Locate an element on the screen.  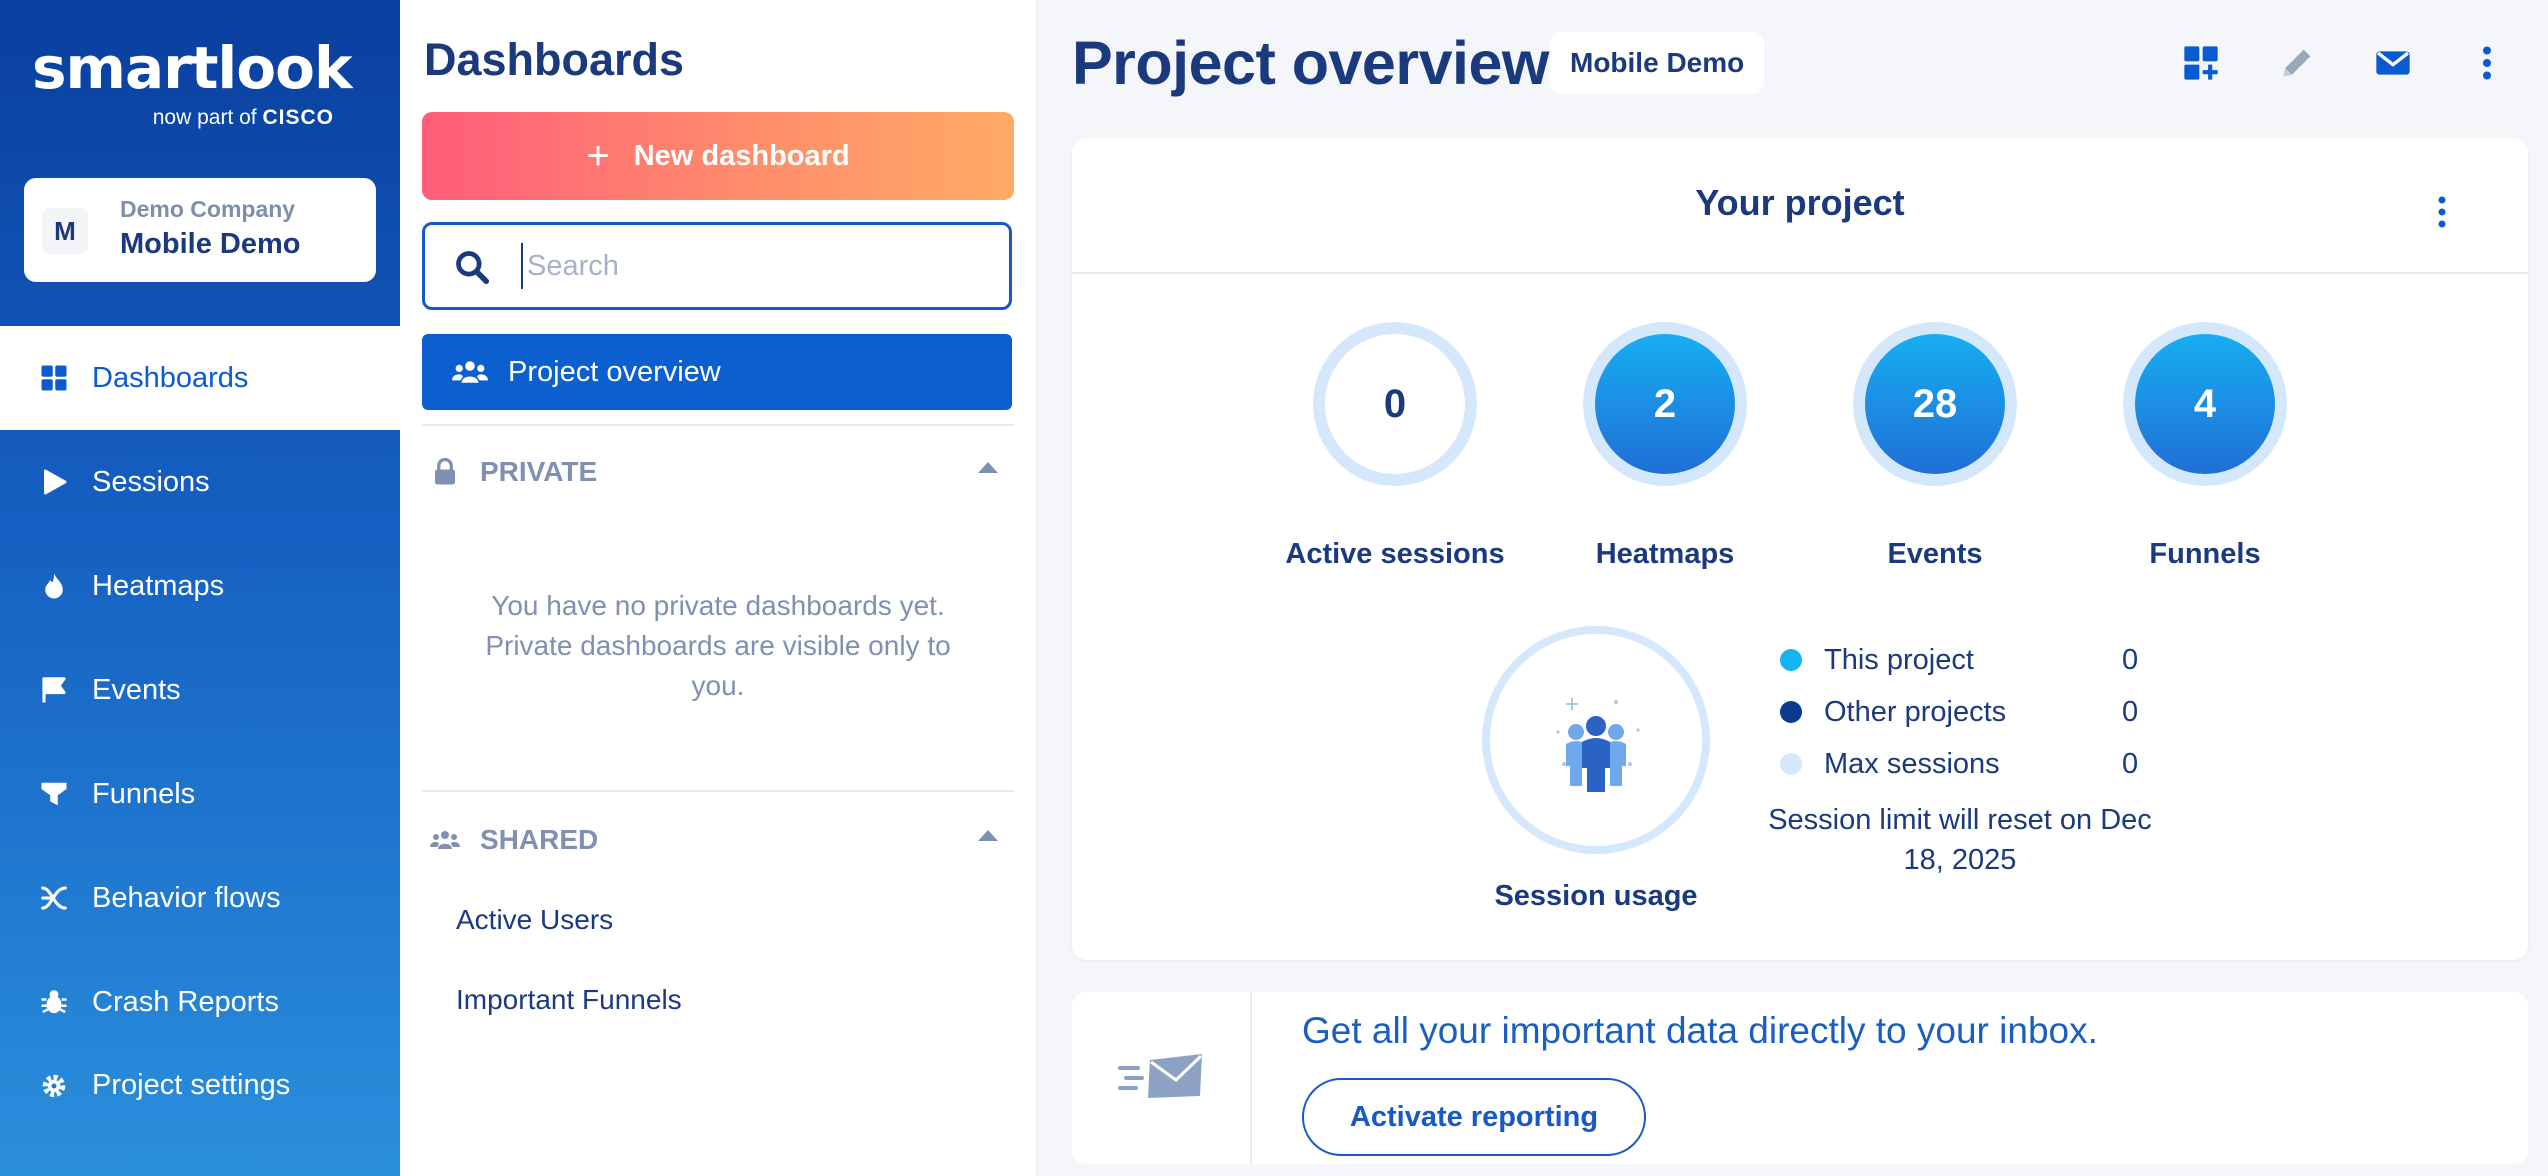
card-title: Your project is located at coordinates (1800, 202).